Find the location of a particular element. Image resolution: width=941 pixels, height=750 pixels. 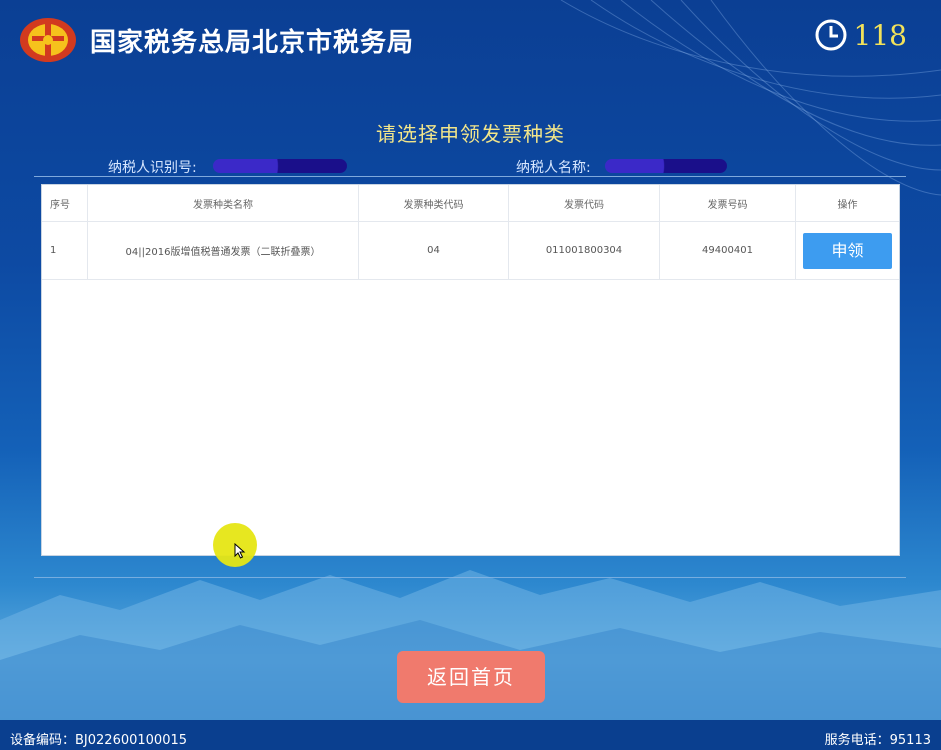

device-code-label: 设备编码： is located at coordinates (43, 740).